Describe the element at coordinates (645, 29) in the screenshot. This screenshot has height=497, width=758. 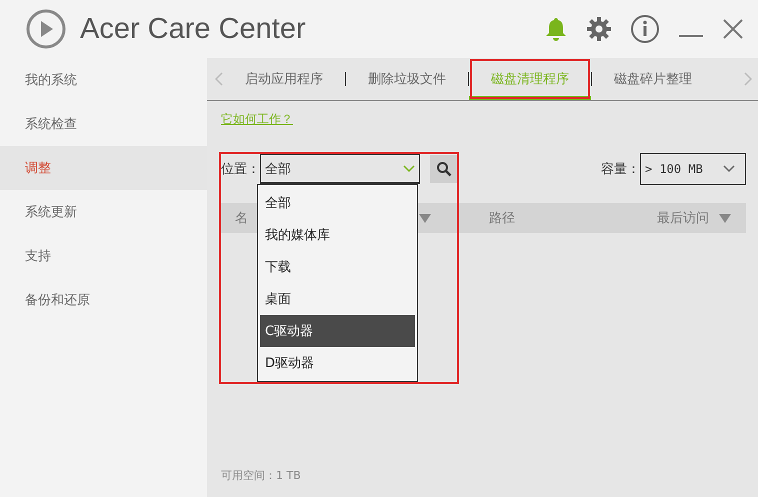
I see `info-icon` at that location.